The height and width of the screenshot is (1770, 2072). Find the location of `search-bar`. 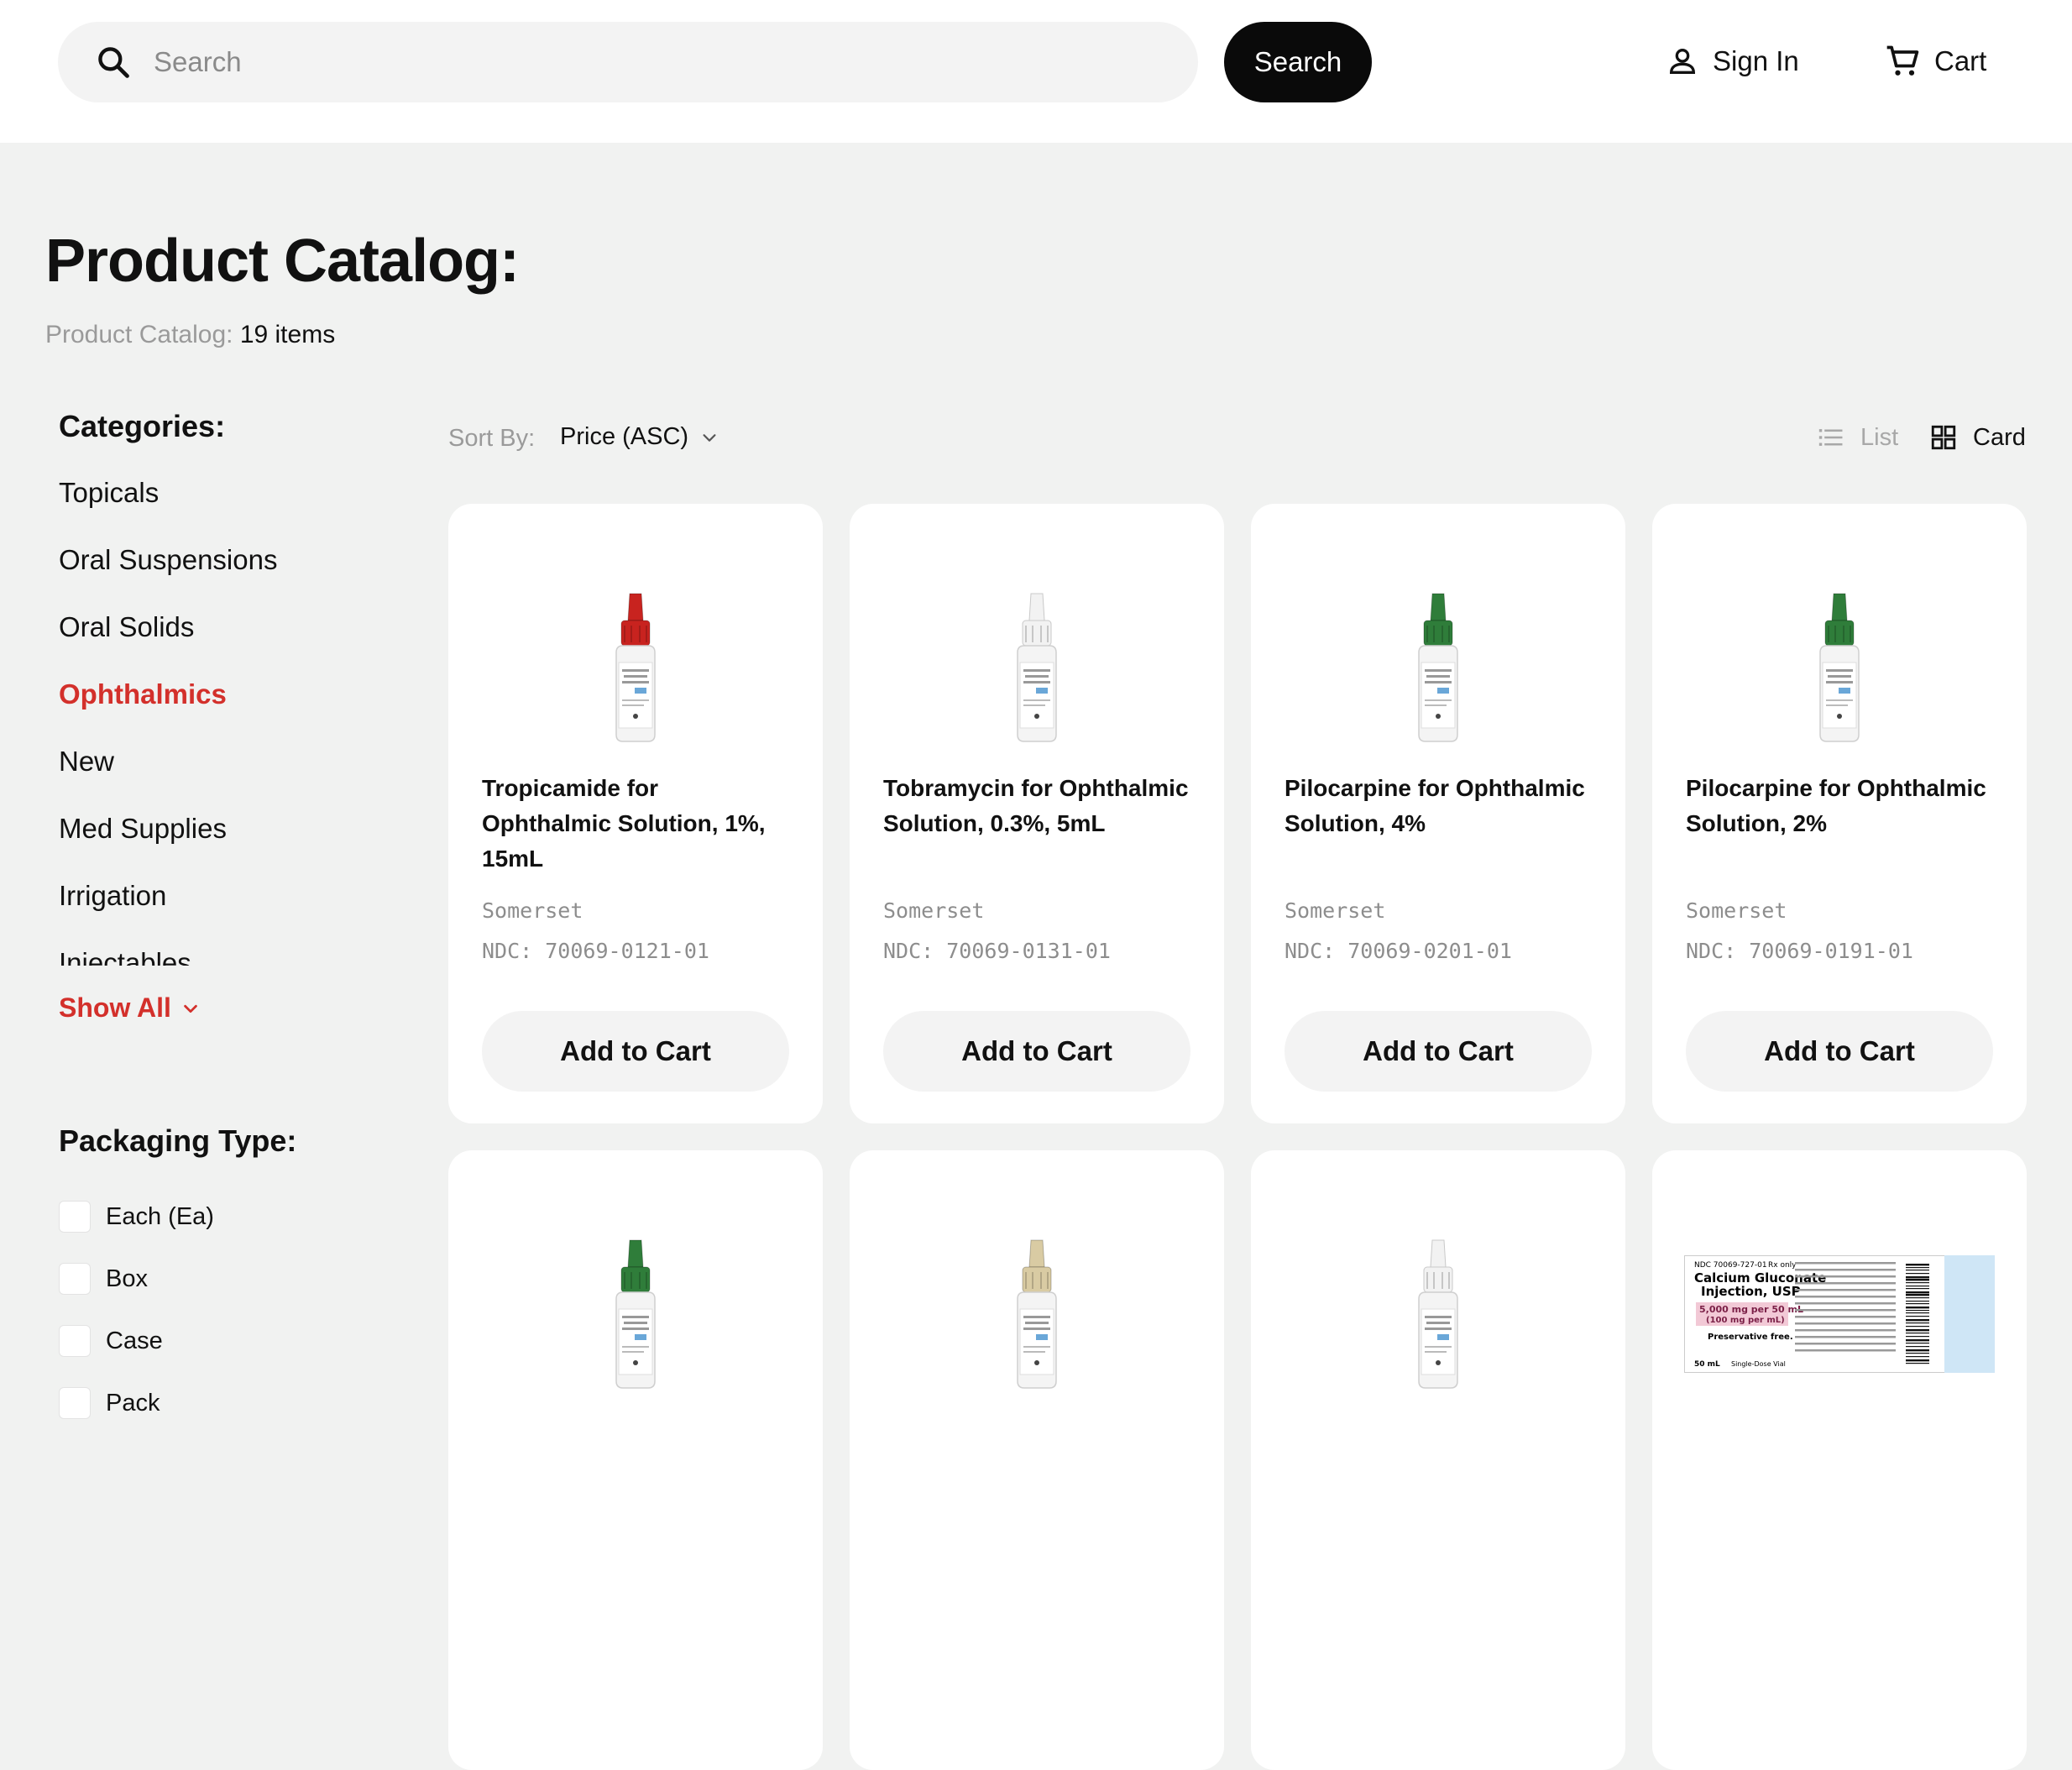

search-bar is located at coordinates (628, 62).